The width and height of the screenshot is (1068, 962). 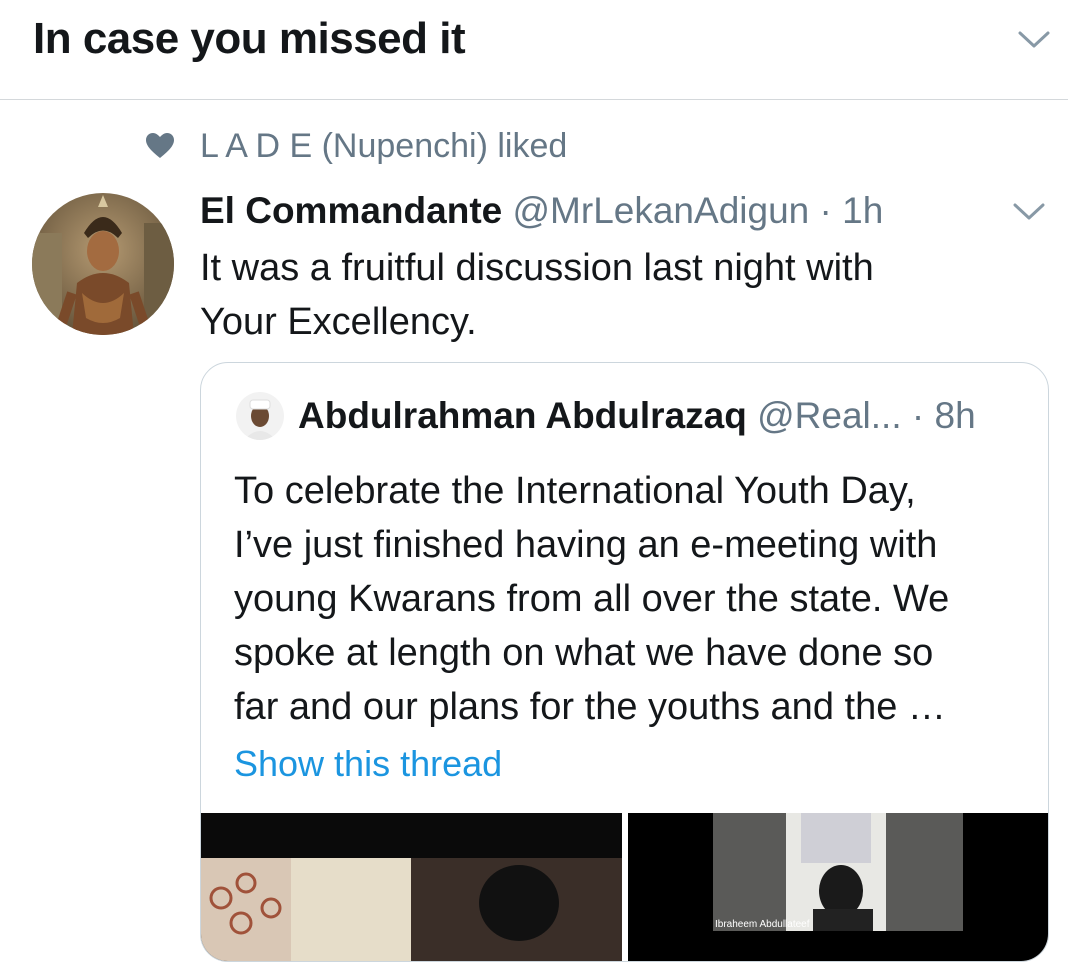 What do you see at coordinates (103, 264) in the screenshot?
I see `avatar` at bounding box center [103, 264].